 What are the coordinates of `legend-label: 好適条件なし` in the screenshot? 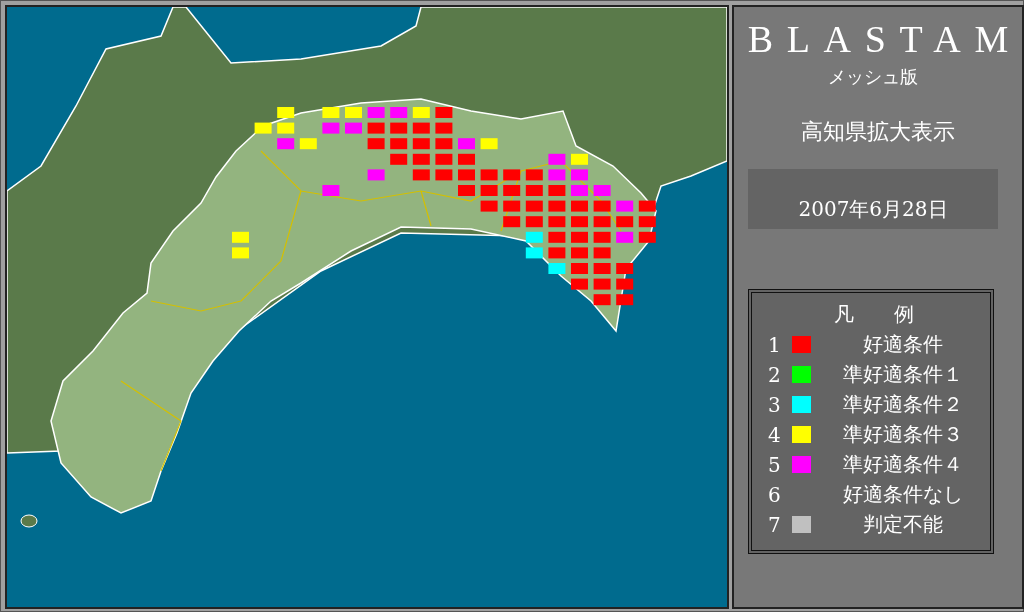 It's located at (903, 495).